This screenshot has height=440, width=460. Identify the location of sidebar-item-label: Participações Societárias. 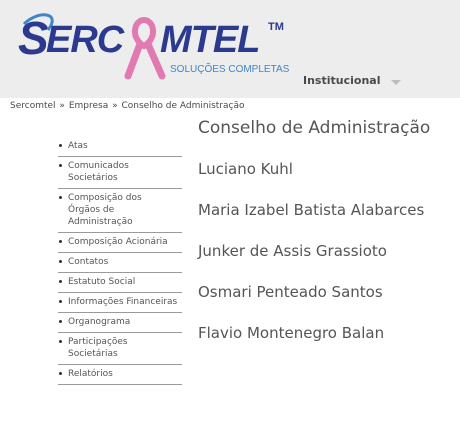
(98, 348).